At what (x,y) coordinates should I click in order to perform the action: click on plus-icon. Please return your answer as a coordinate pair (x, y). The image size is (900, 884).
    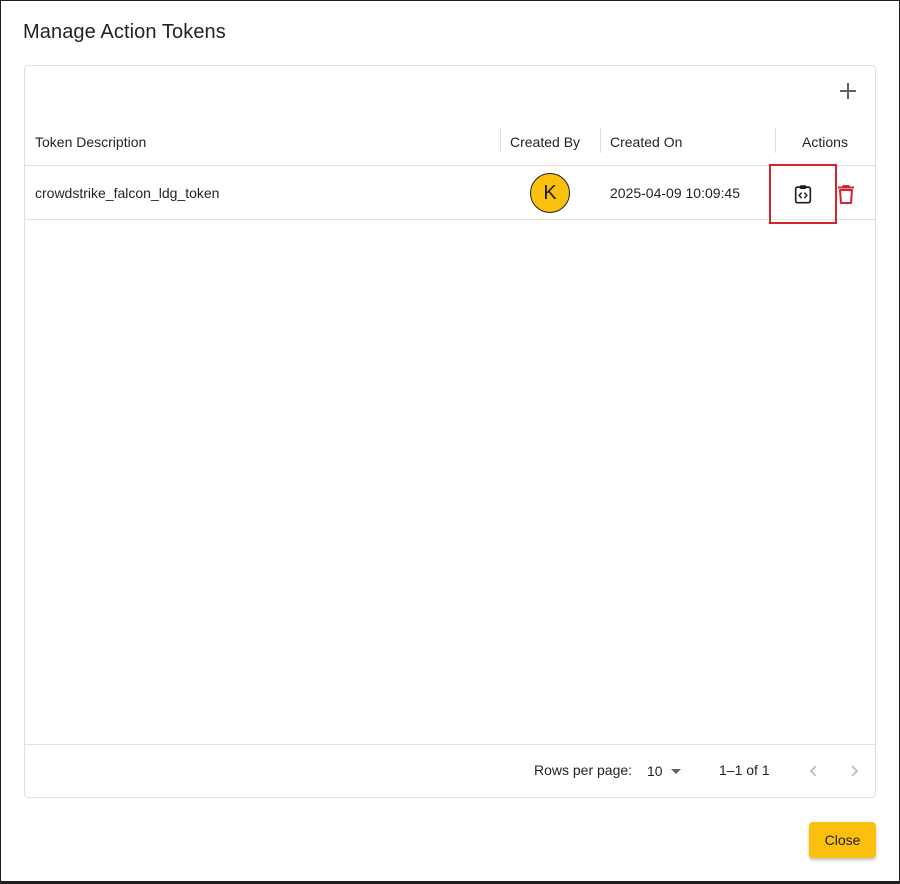
    Looking at the image, I should click on (848, 91).